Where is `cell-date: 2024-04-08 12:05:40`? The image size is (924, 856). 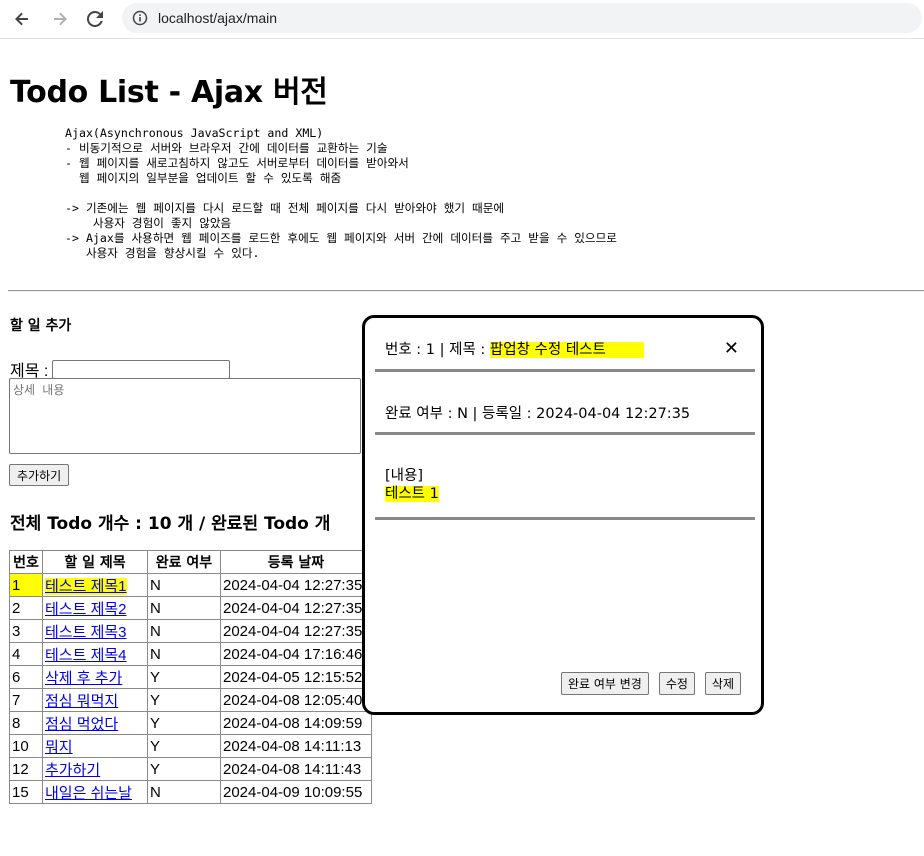 cell-date: 2024-04-08 12:05:40 is located at coordinates (296, 700).